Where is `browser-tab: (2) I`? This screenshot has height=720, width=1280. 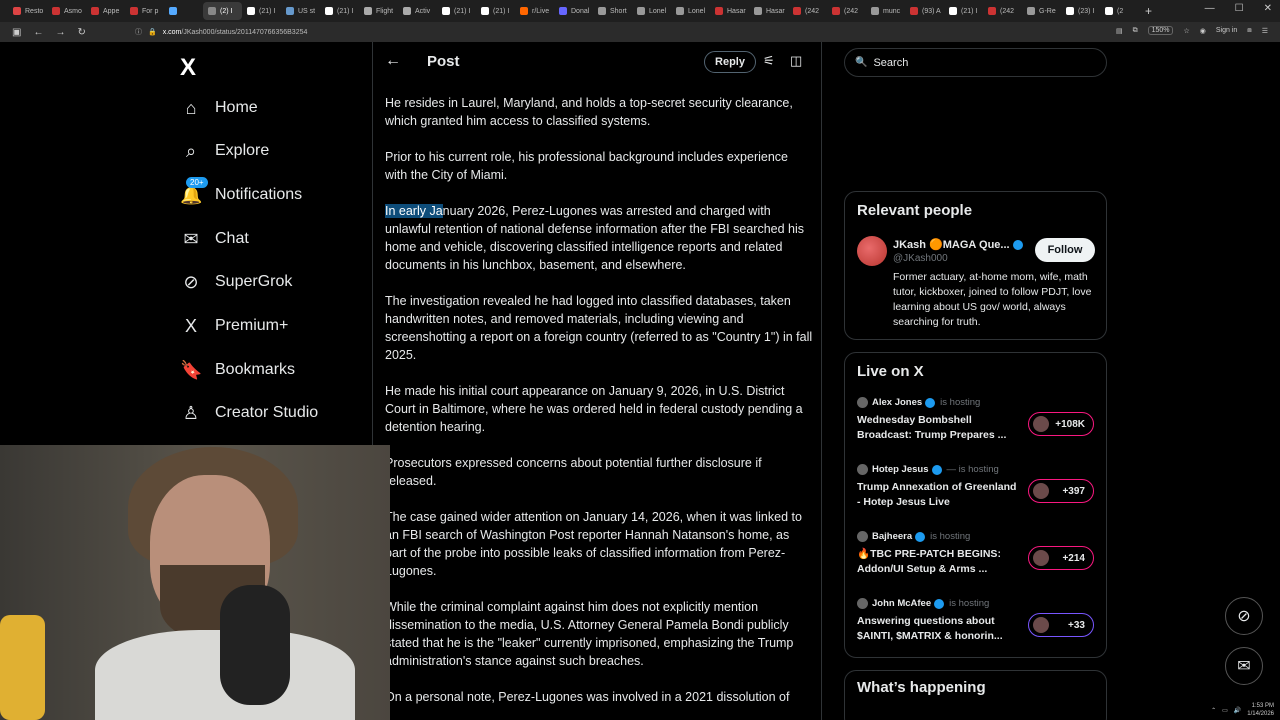 browser-tab: (2) I is located at coordinates (222, 11).